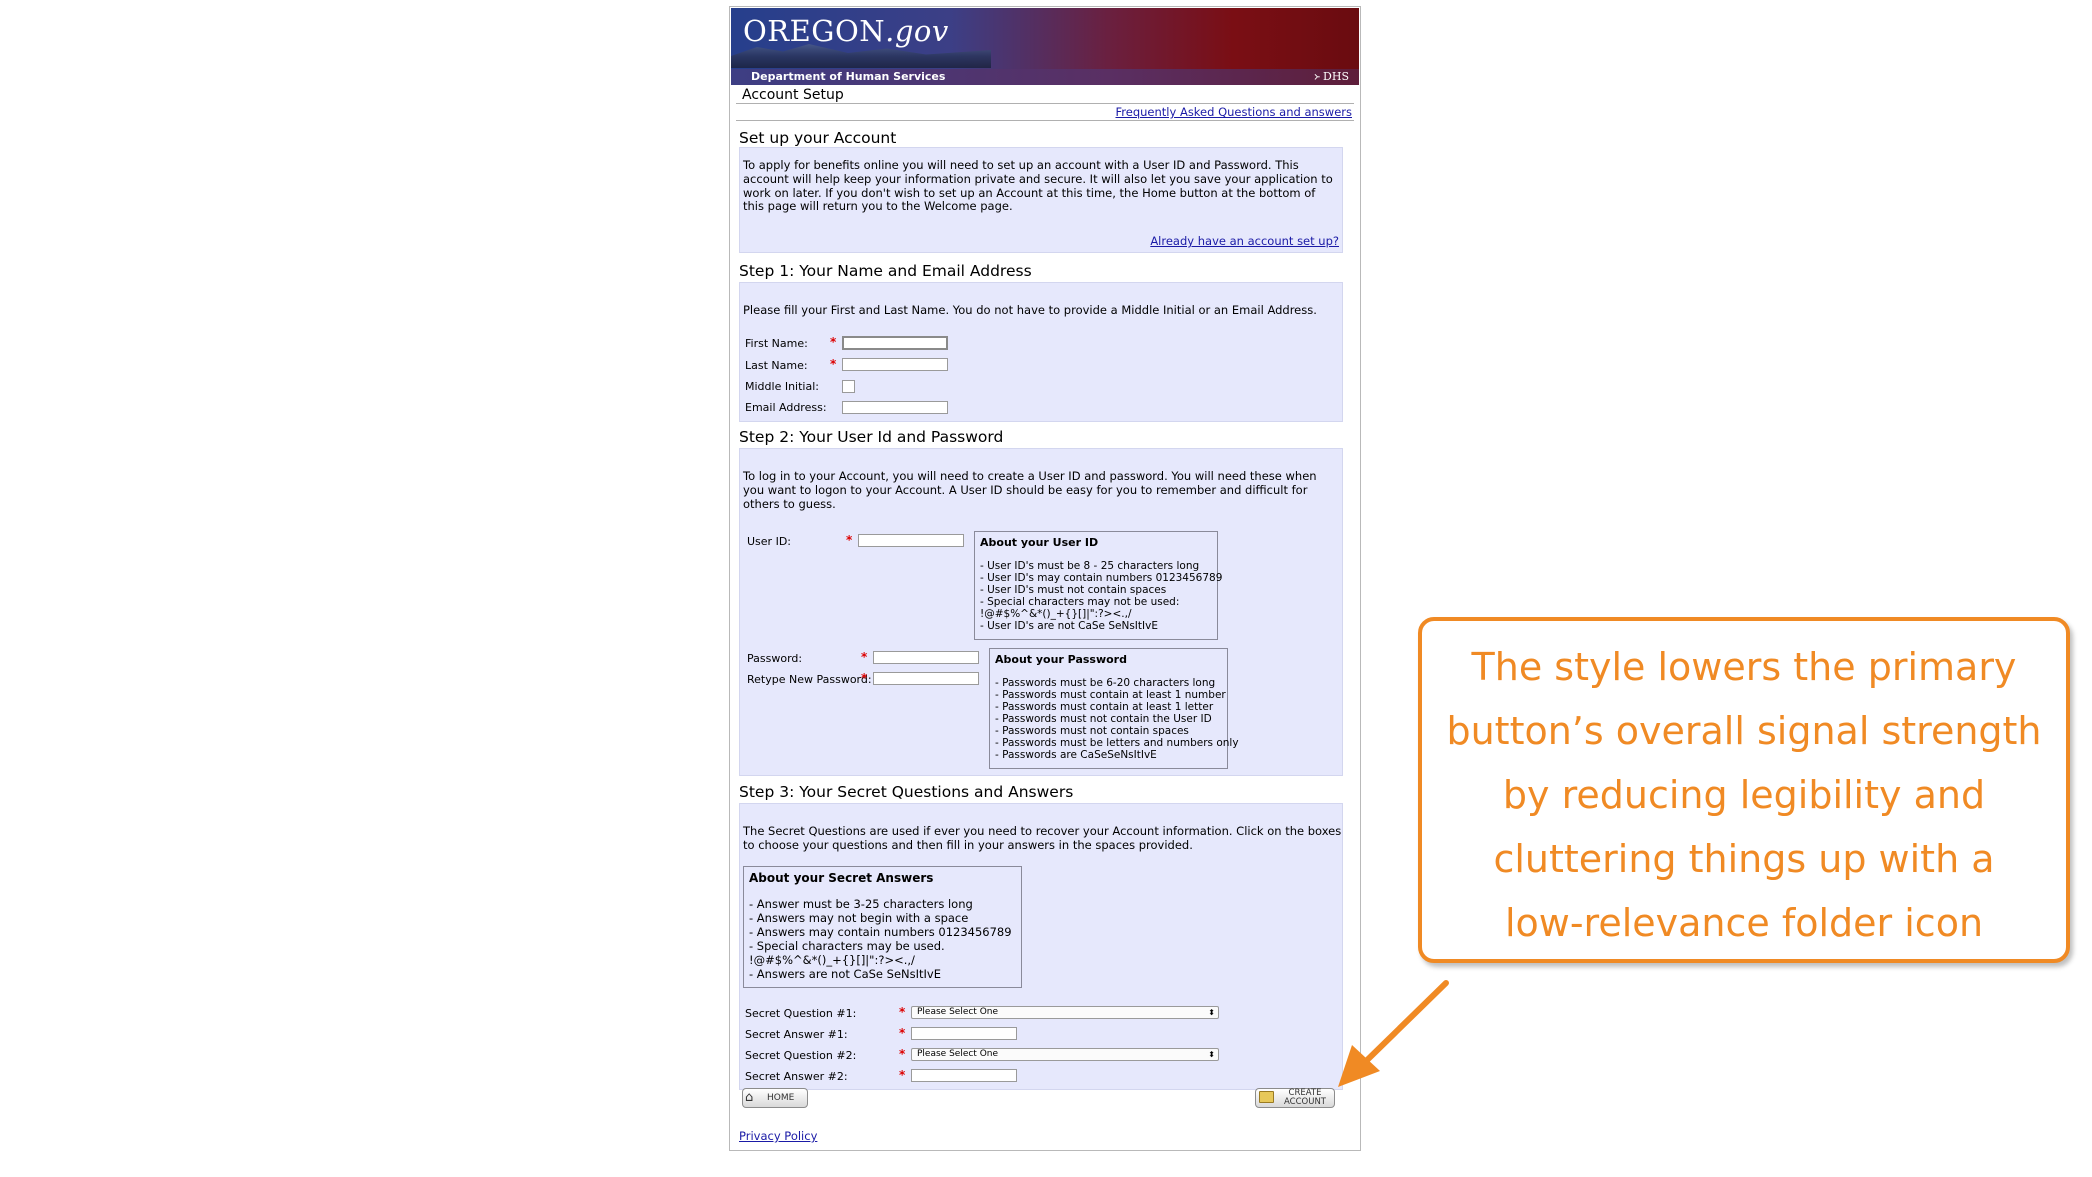 The image size is (2092, 1177). What do you see at coordinates (796, 1034) in the screenshot?
I see `secret-answer-1-label: Secret Answer #1:` at bounding box center [796, 1034].